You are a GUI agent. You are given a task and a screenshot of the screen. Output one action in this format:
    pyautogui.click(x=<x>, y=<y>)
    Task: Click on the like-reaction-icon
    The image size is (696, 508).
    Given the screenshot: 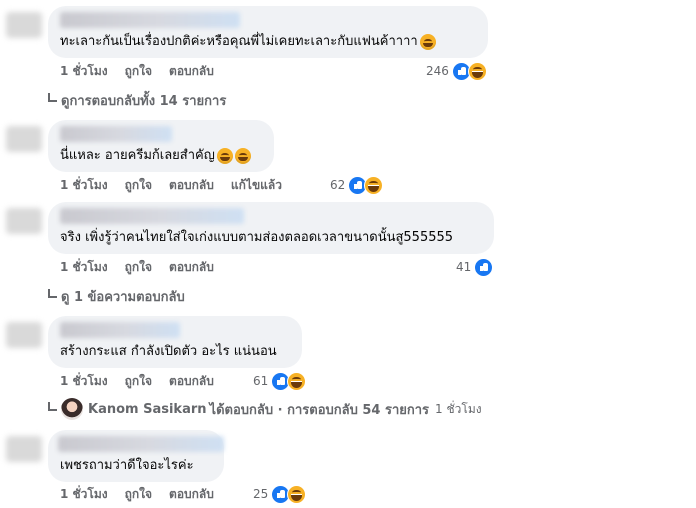 What is the action you would take?
    pyautogui.click(x=484, y=267)
    